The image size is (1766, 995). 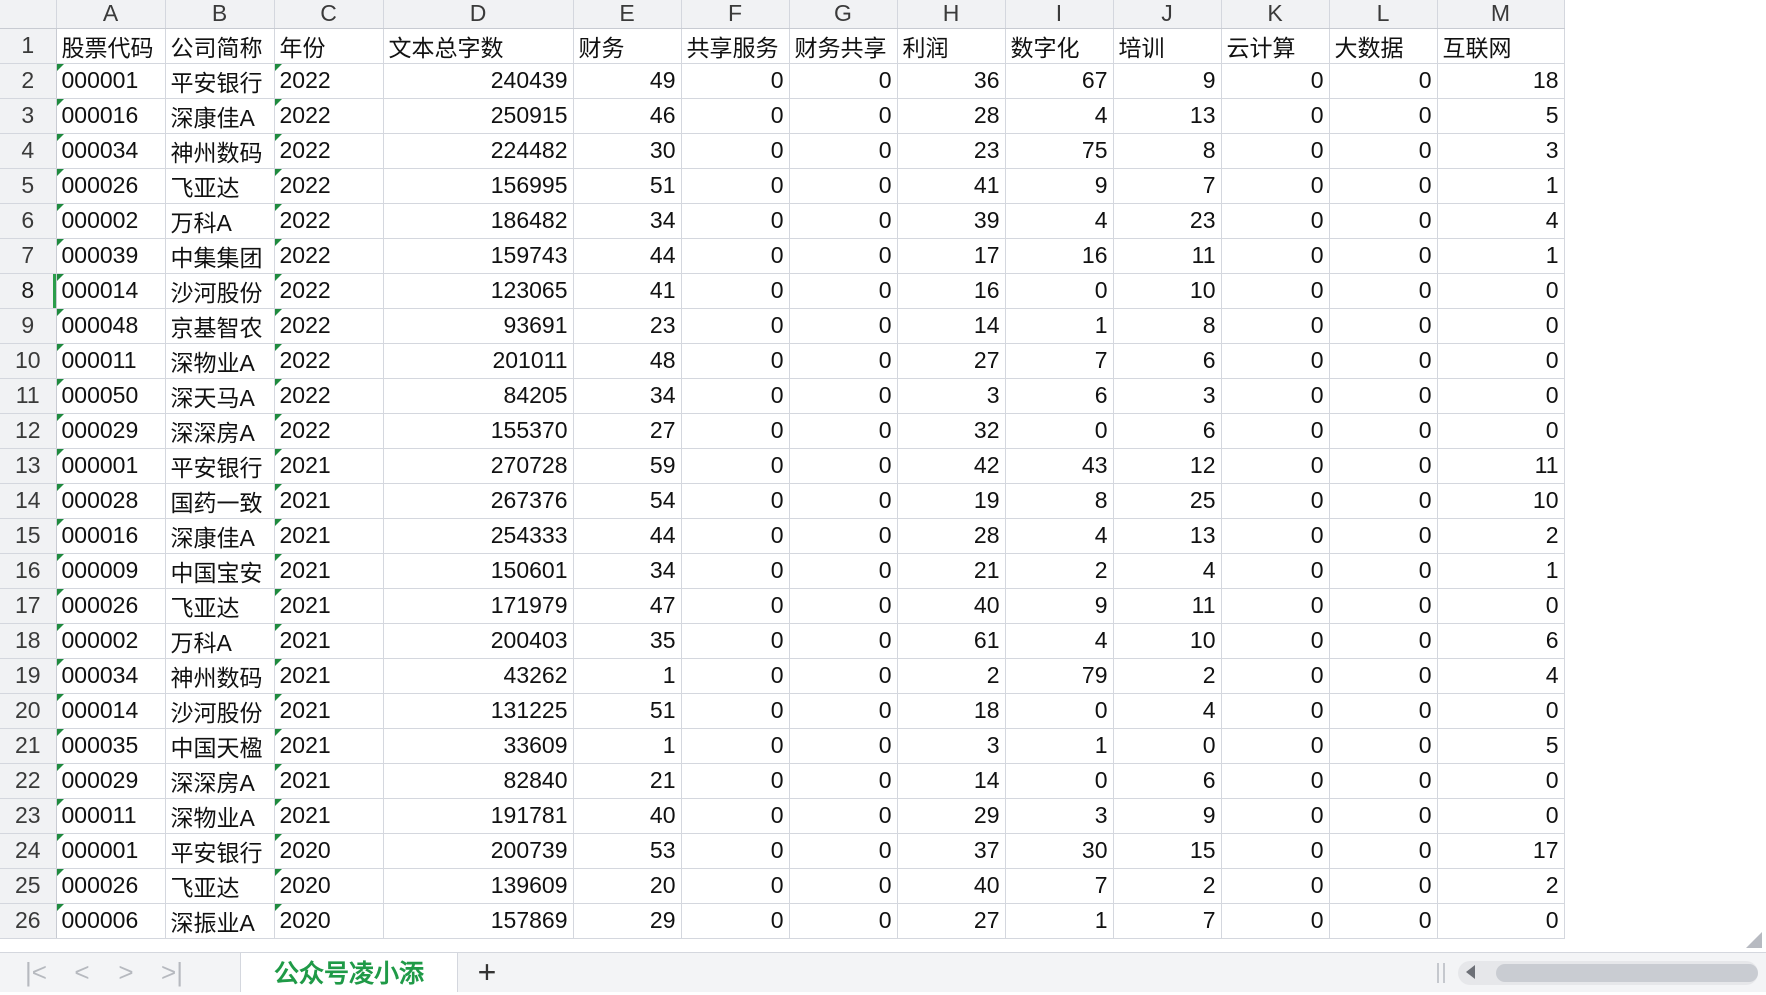 What do you see at coordinates (478, 81) in the screenshot?
I see `table-cell: 240439` at bounding box center [478, 81].